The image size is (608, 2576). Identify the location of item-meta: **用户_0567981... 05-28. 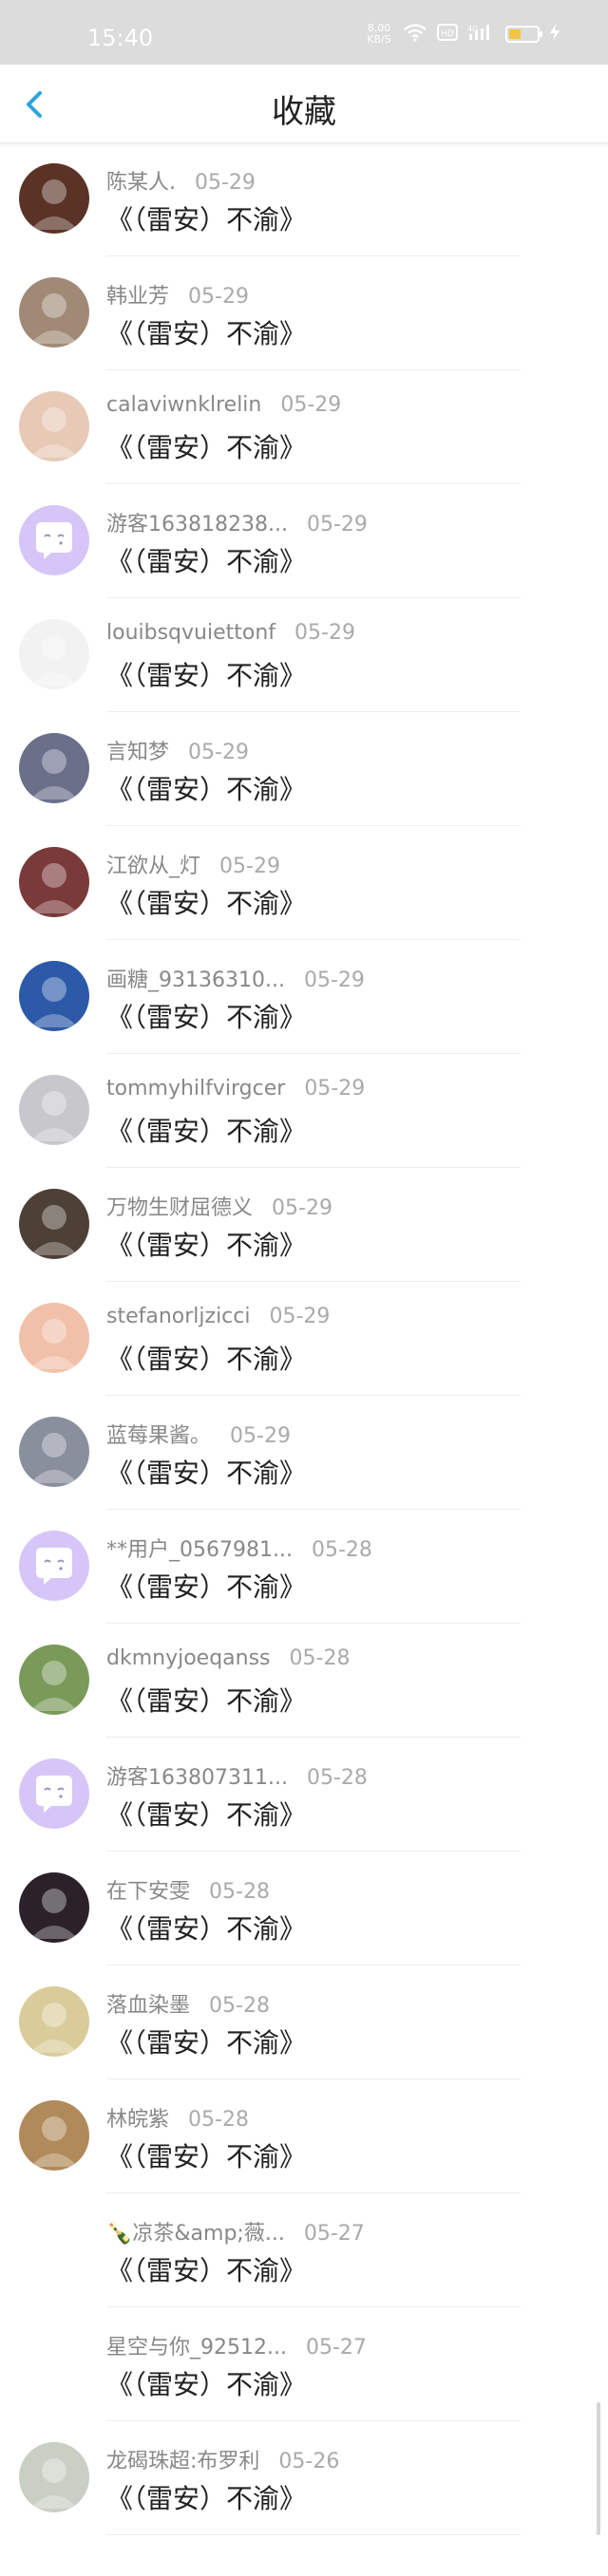
(239, 1547).